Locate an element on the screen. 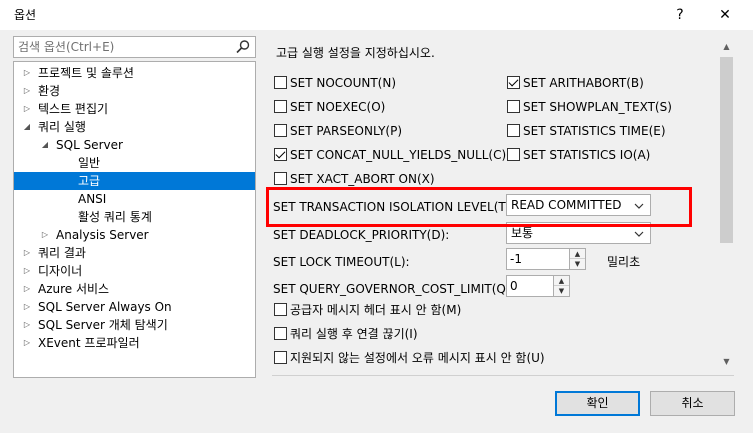 This screenshot has height=433, width=753. settings-scrollbar: ▲ ▼ is located at coordinates (726, 204).